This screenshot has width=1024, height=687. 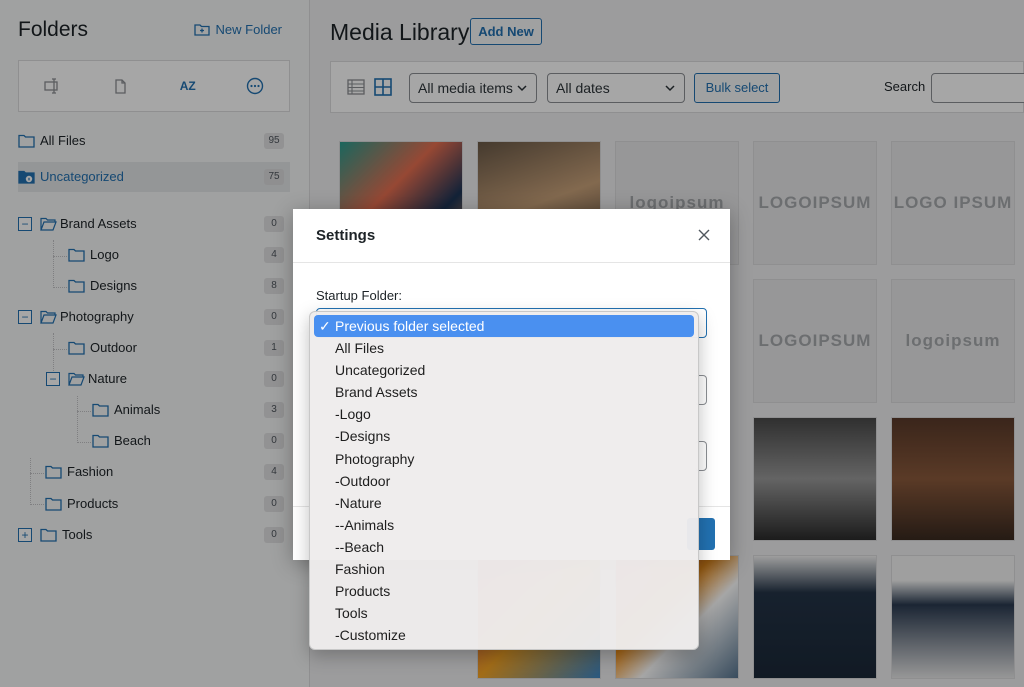 I want to click on option-all-files: All Files, so click(x=504, y=348).